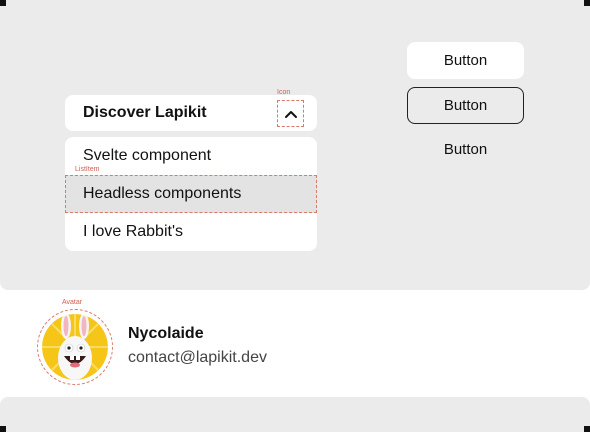  Describe the element at coordinates (465, 105) in the screenshot. I see `outlined-button: Button` at that location.